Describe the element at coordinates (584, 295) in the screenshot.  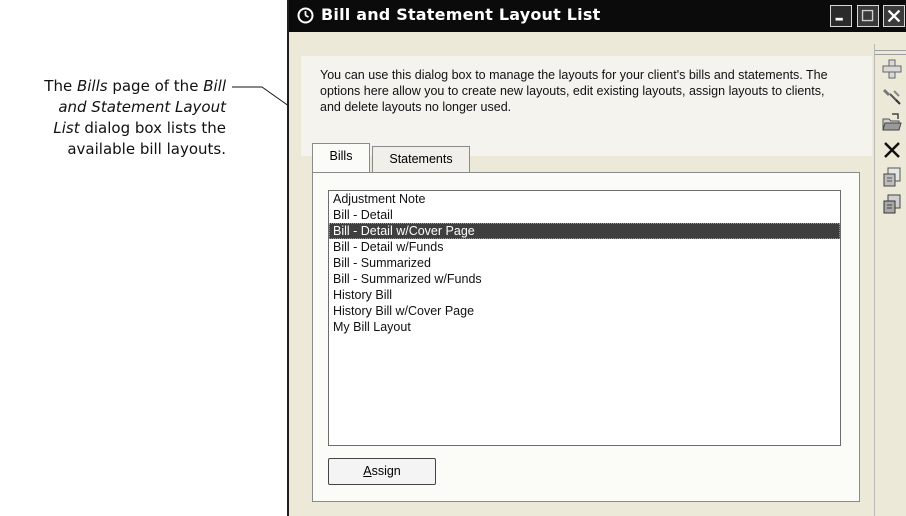
I see `list-item: History Bill` at that location.